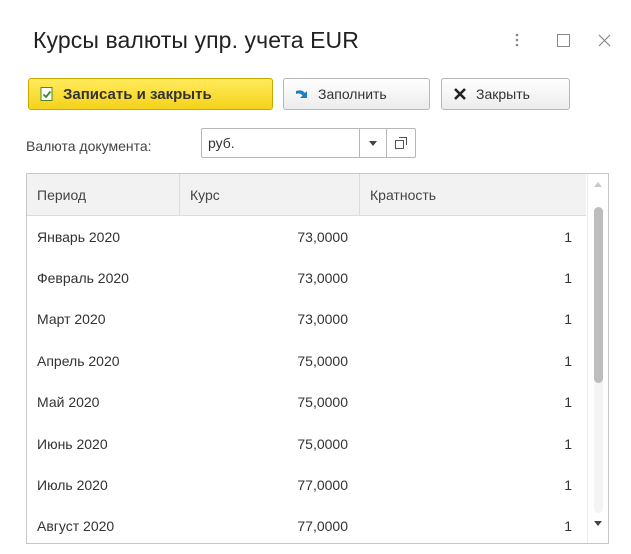 Image resolution: width=631 pixels, height=554 pixels. What do you see at coordinates (46, 94) in the screenshot?
I see `save-document-icon` at bounding box center [46, 94].